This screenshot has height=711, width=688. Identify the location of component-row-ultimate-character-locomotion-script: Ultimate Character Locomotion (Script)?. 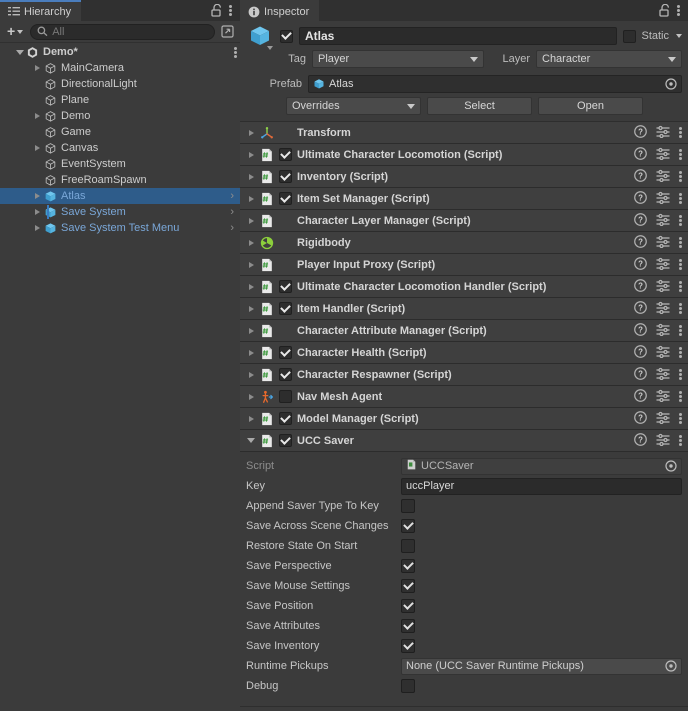
(464, 155).